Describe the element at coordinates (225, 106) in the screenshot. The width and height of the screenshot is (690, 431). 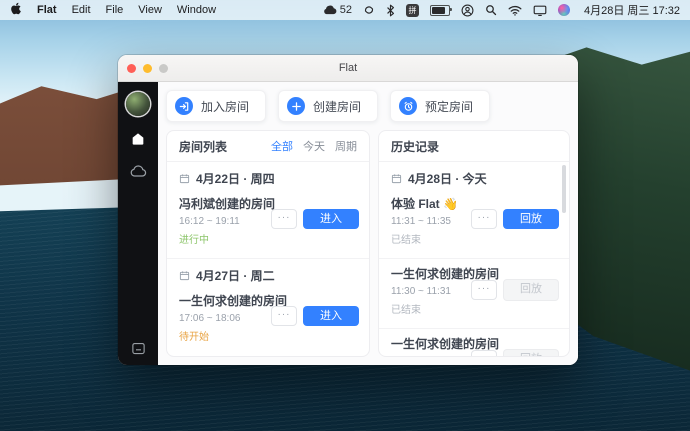
I see `join-room-label: 加入房间` at that location.